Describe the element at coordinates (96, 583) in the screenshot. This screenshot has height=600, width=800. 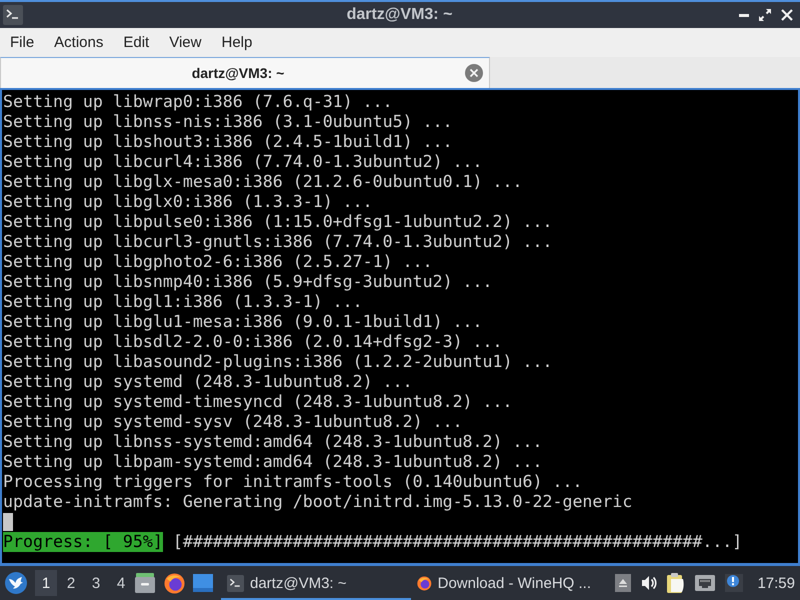
I see `workspace-button: 3` at that location.